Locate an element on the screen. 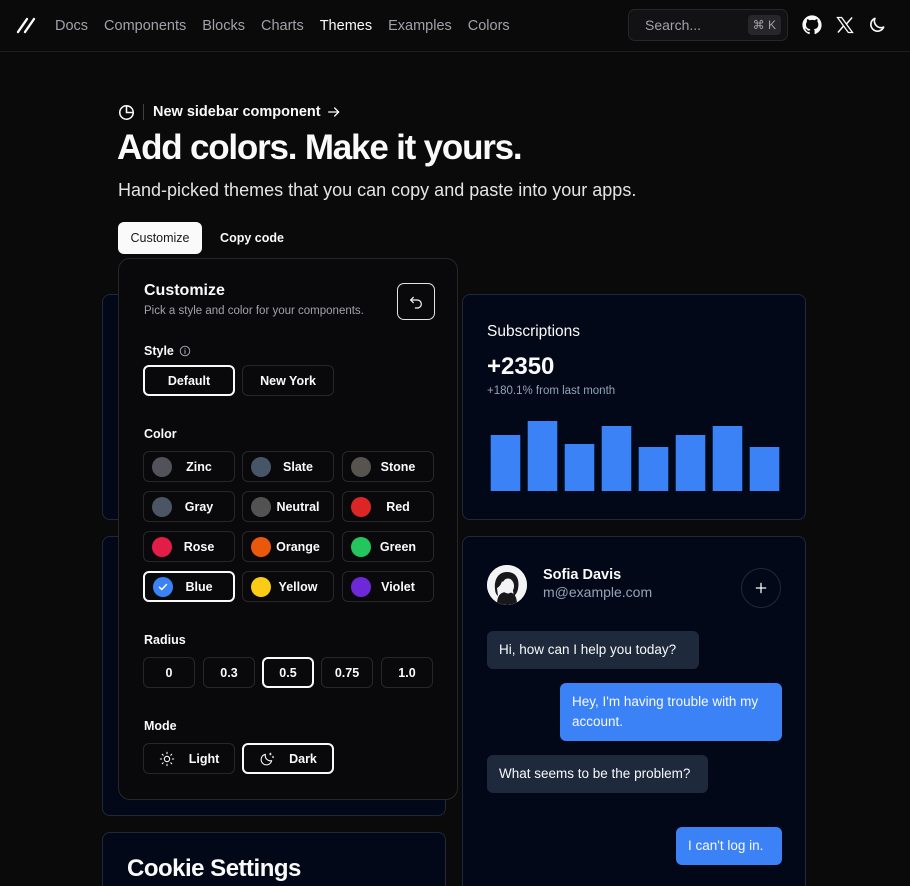 Image resolution: width=910 pixels, height=886 pixels. color-zinc: Zinc is located at coordinates (189, 466).